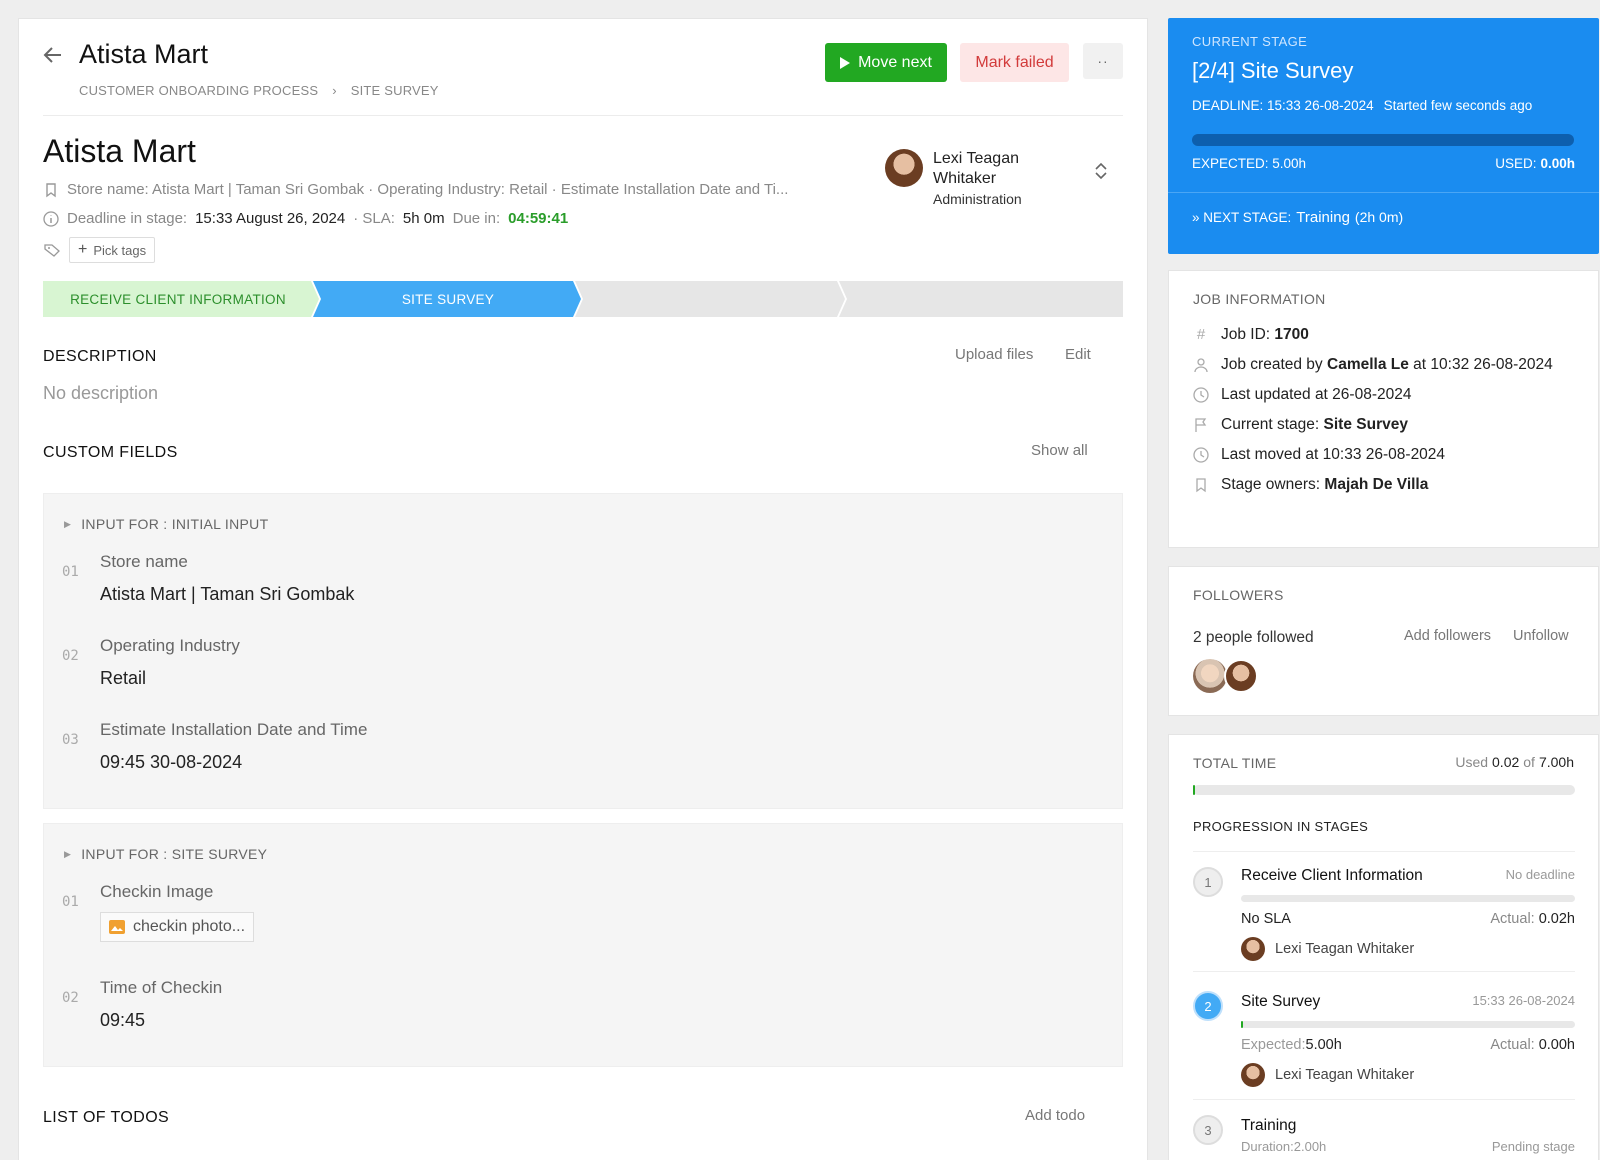 The width and height of the screenshot is (1600, 1160). Describe the element at coordinates (127, 218) in the screenshot. I see `deadline-label: Deadline in stage:` at that location.